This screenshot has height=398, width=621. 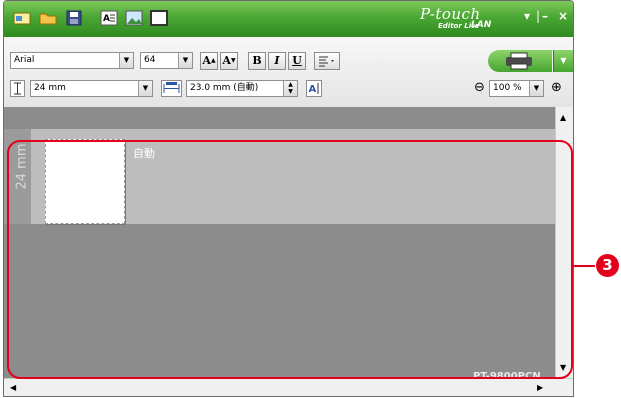 I want to click on zoom-in-icon: ⊕, so click(x=556, y=88).